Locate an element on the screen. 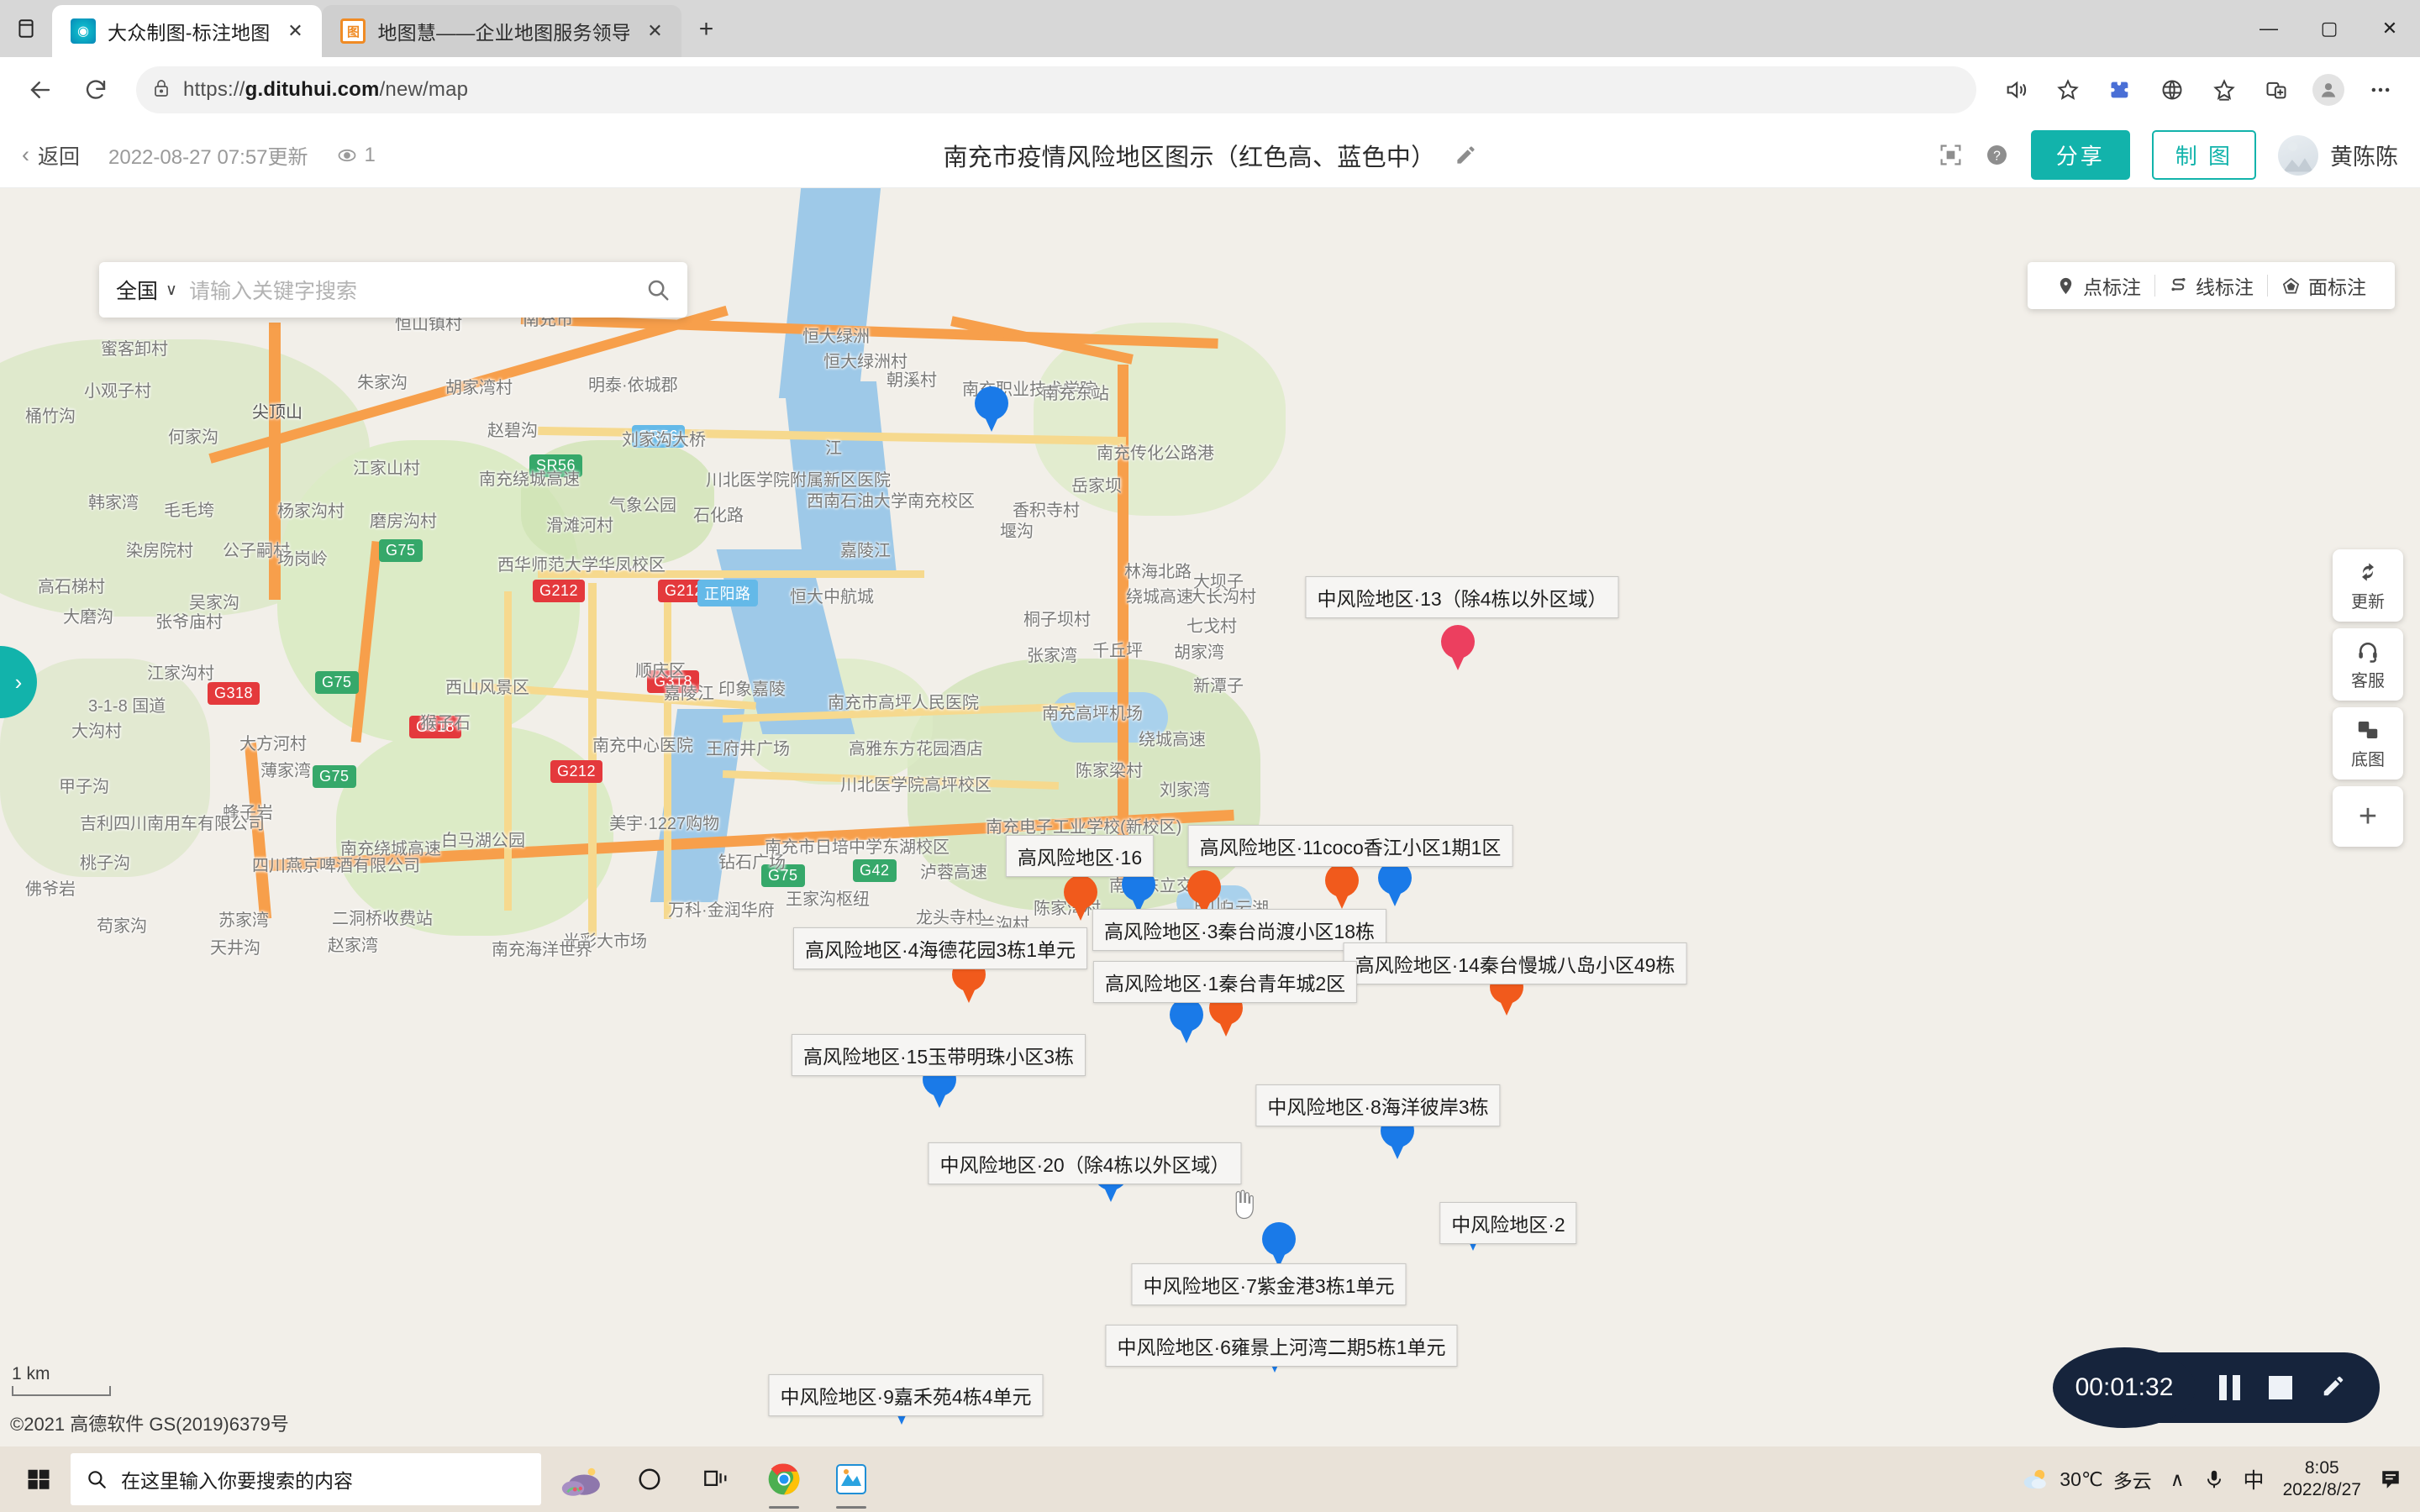 The height and width of the screenshot is (1512, 2420). line-annotation-button: 线标注 is located at coordinates (2211, 285).